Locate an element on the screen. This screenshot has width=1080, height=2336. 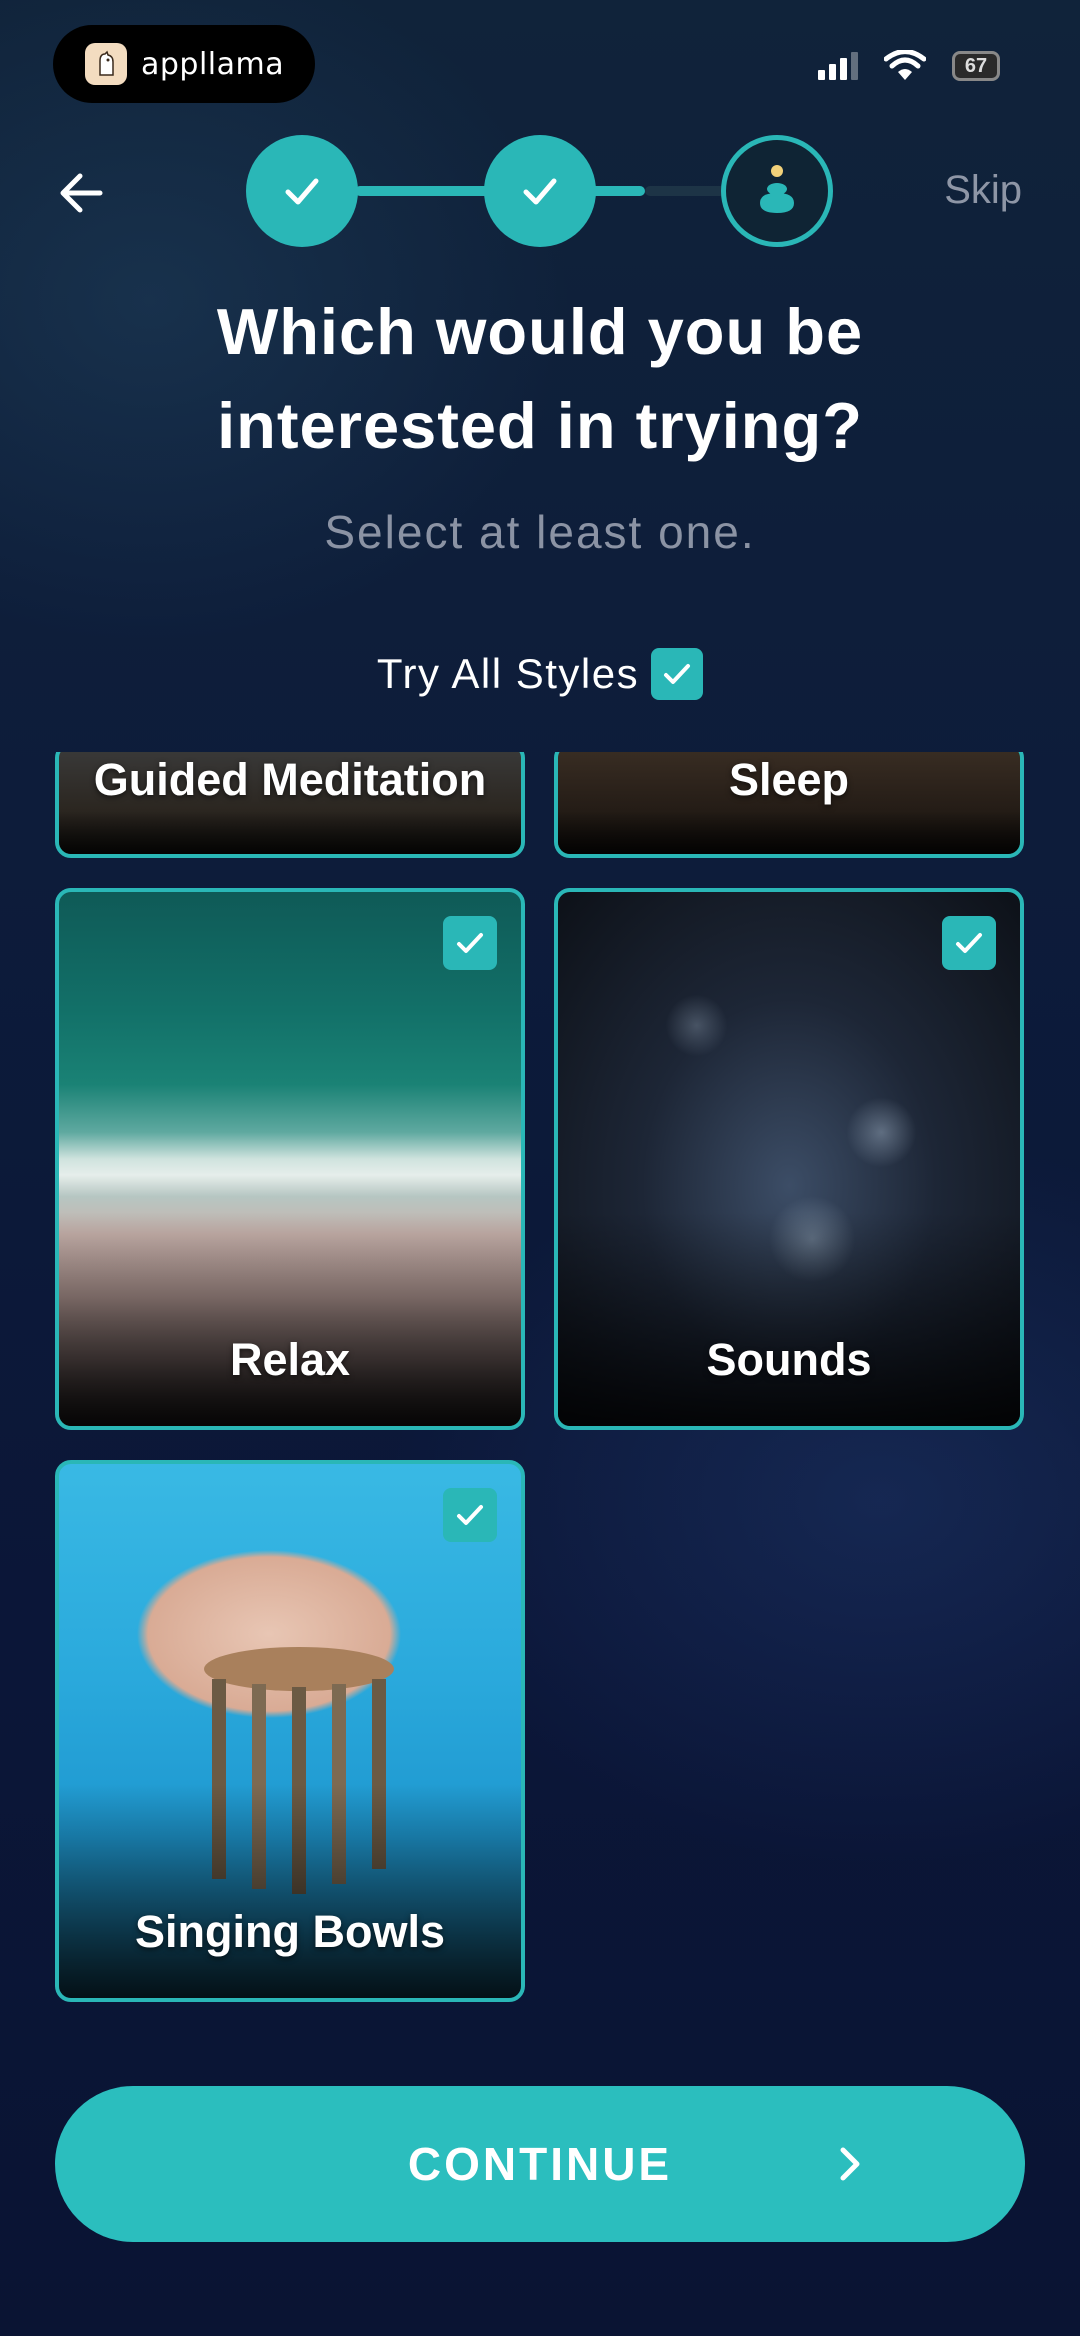
page-subtitle: Select at least one. is located at coordinates (540, 532).